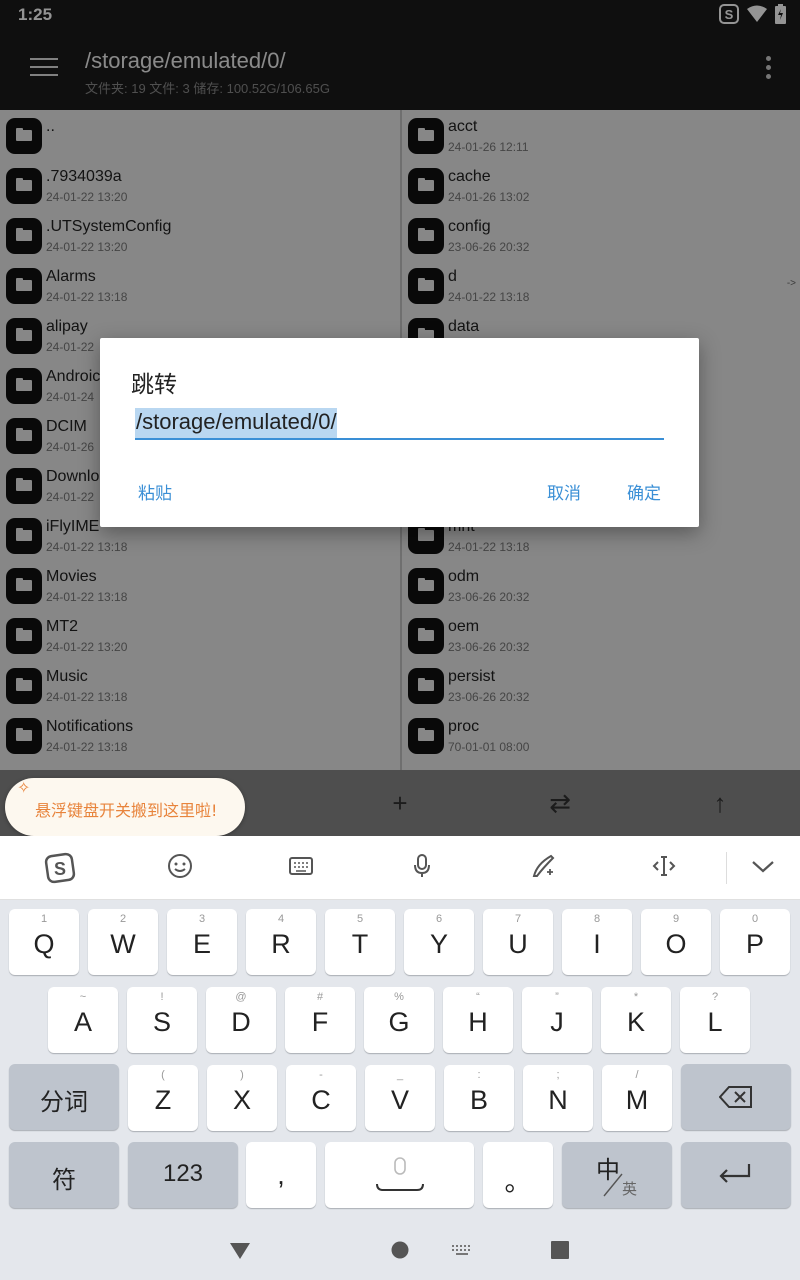 The height and width of the screenshot is (1280, 800). What do you see at coordinates (242, 1075) in the screenshot?
I see `key-sub-label: )` at bounding box center [242, 1075].